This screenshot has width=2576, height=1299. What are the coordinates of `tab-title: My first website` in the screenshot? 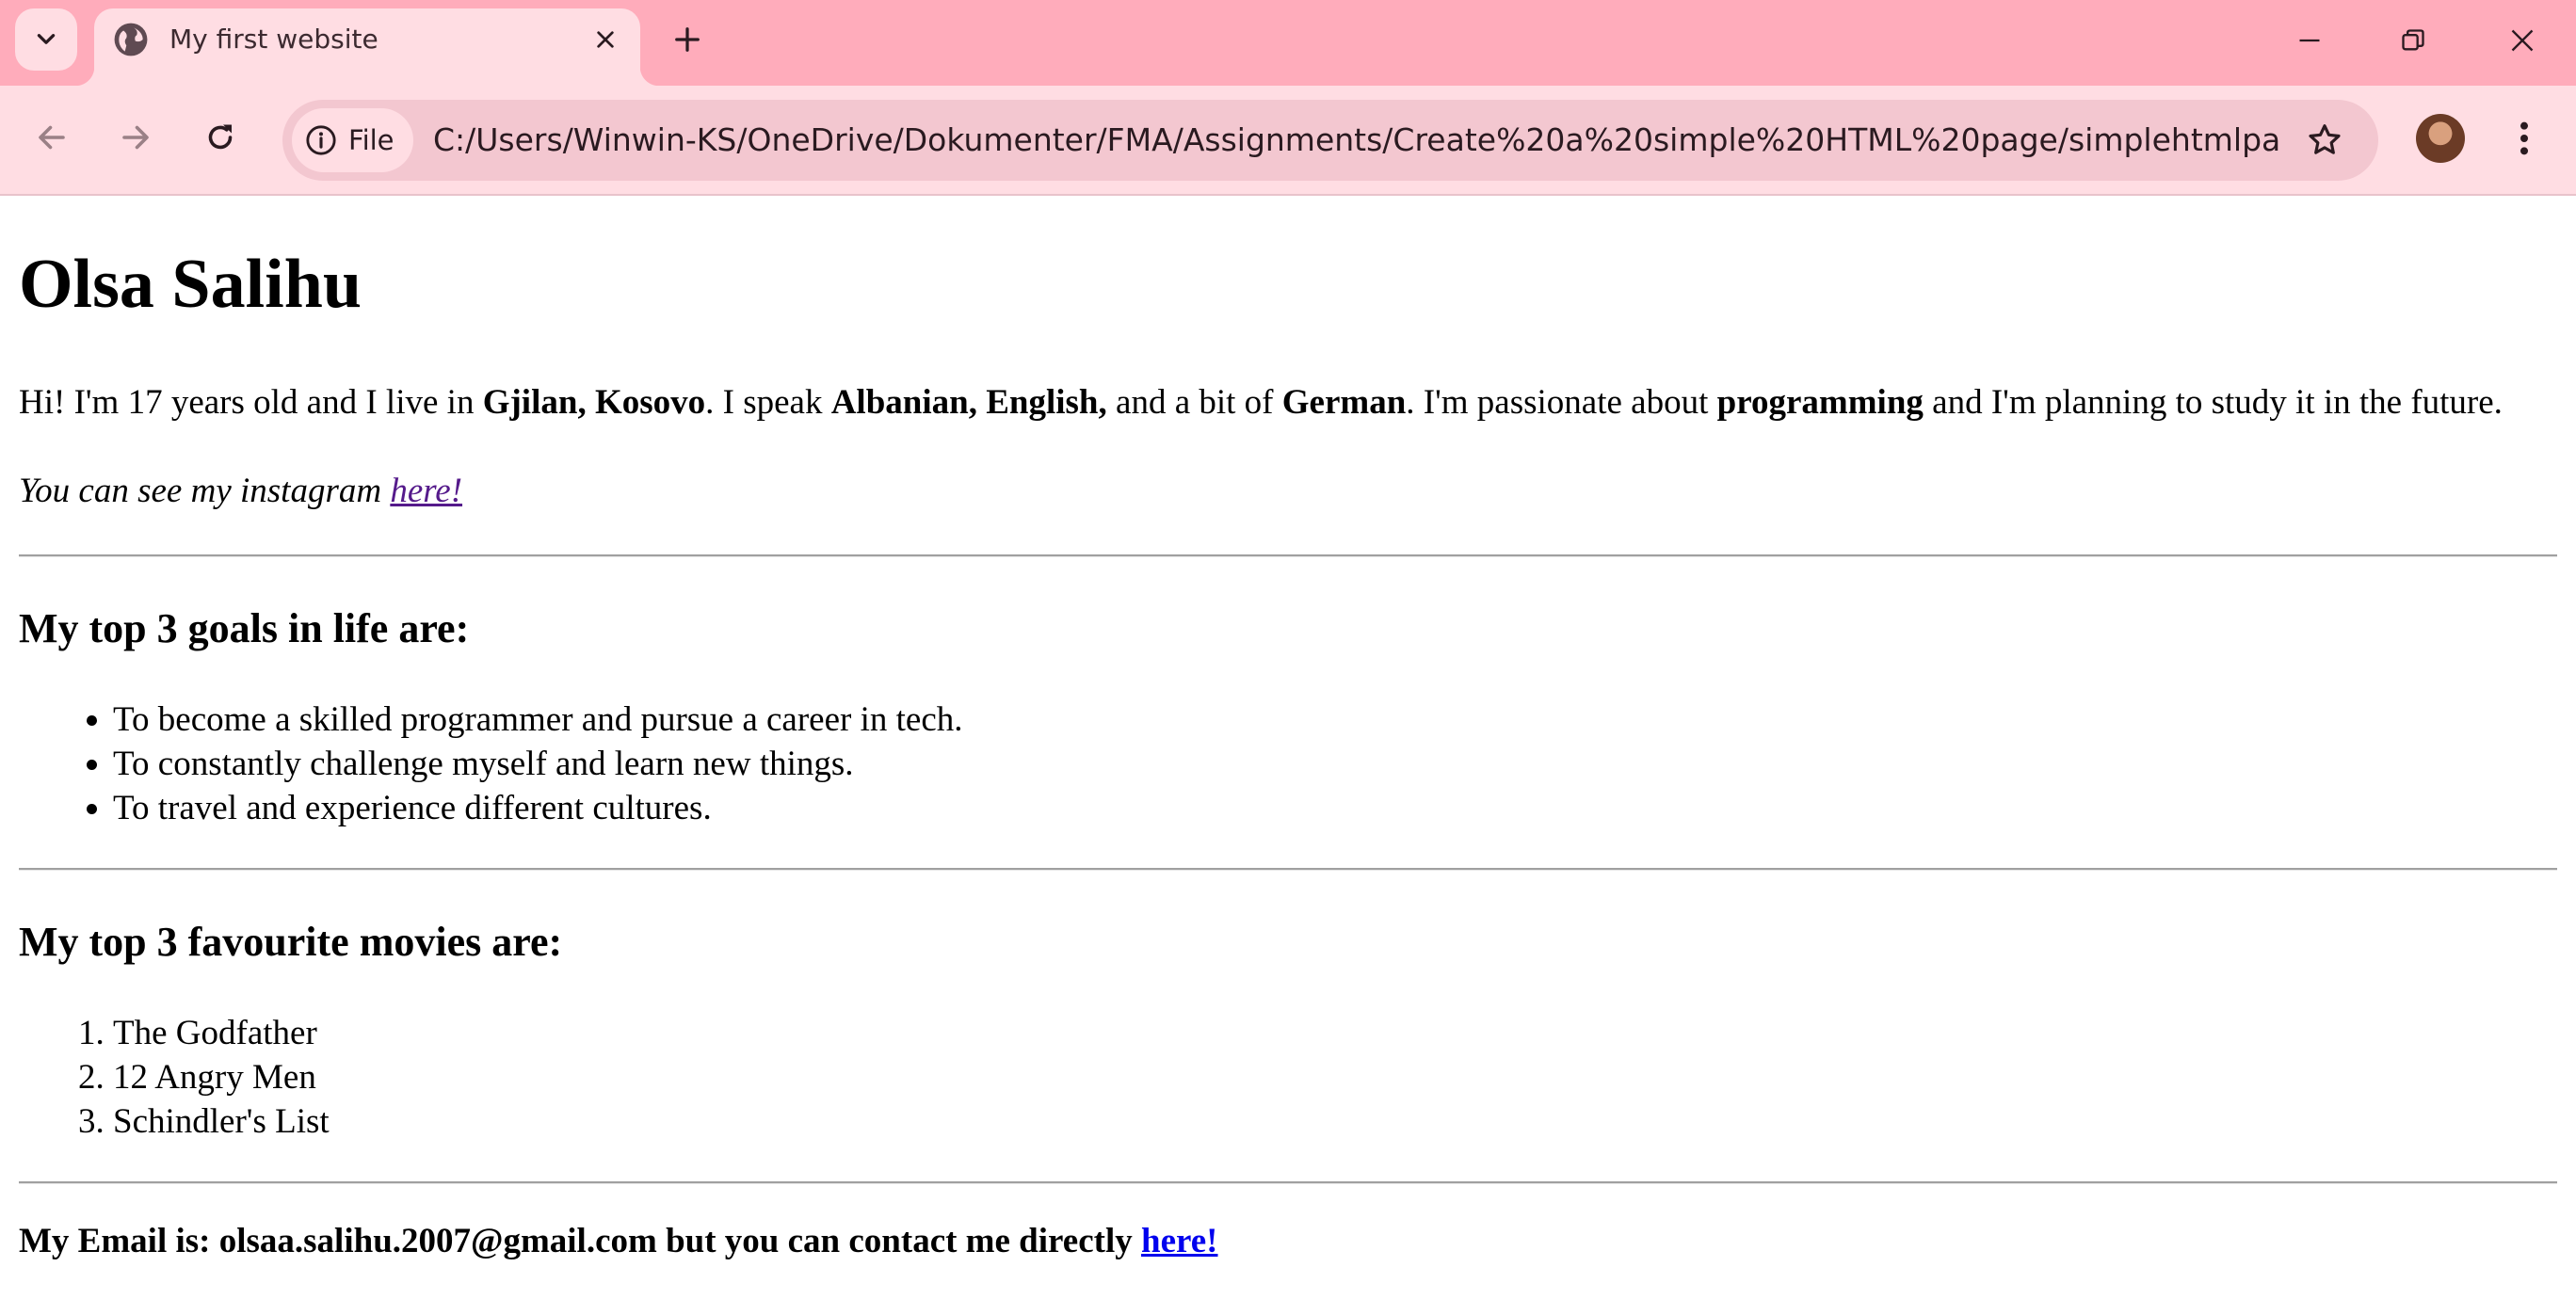 It's located at (273, 39).